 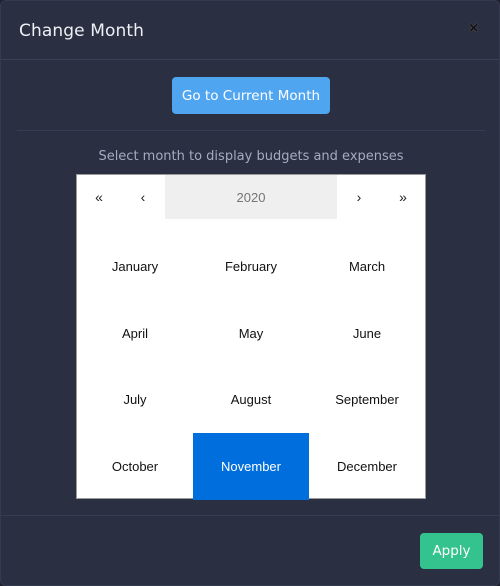 What do you see at coordinates (473, 29) in the screenshot?
I see `close-icon: ×` at bounding box center [473, 29].